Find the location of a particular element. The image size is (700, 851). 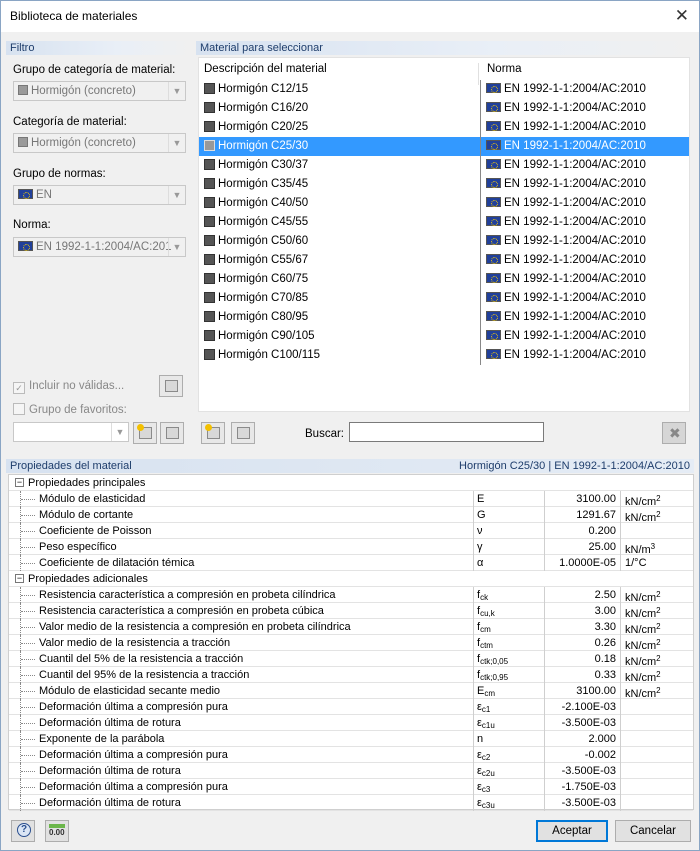

material-row: Hormigón C30/37 EN 1992-1-1:2004/AC:2010 is located at coordinates (444, 165).